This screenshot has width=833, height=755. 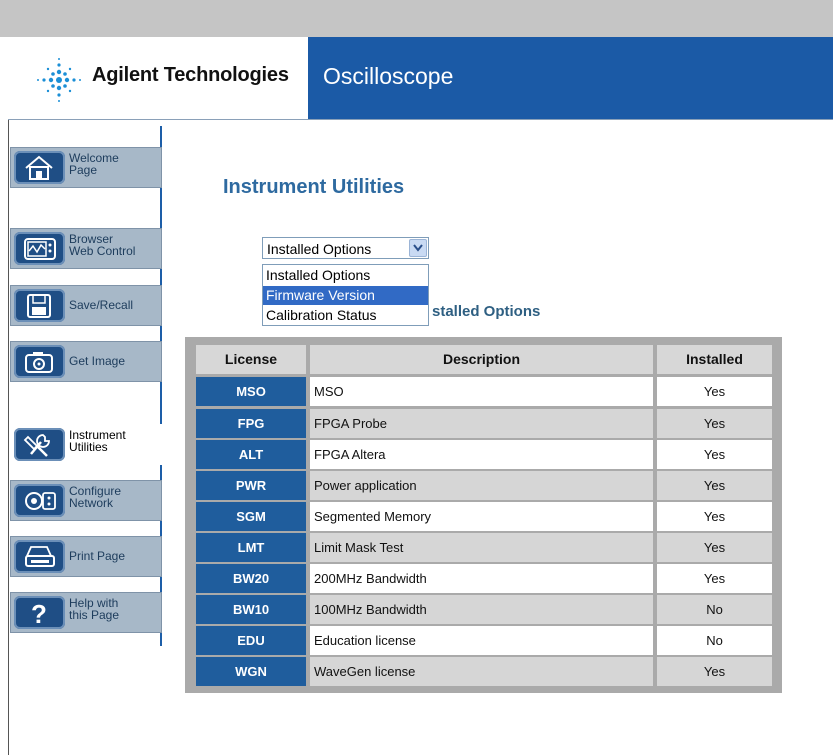 What do you see at coordinates (94, 164) in the screenshot?
I see `nav-label: Welcome Page` at bounding box center [94, 164].